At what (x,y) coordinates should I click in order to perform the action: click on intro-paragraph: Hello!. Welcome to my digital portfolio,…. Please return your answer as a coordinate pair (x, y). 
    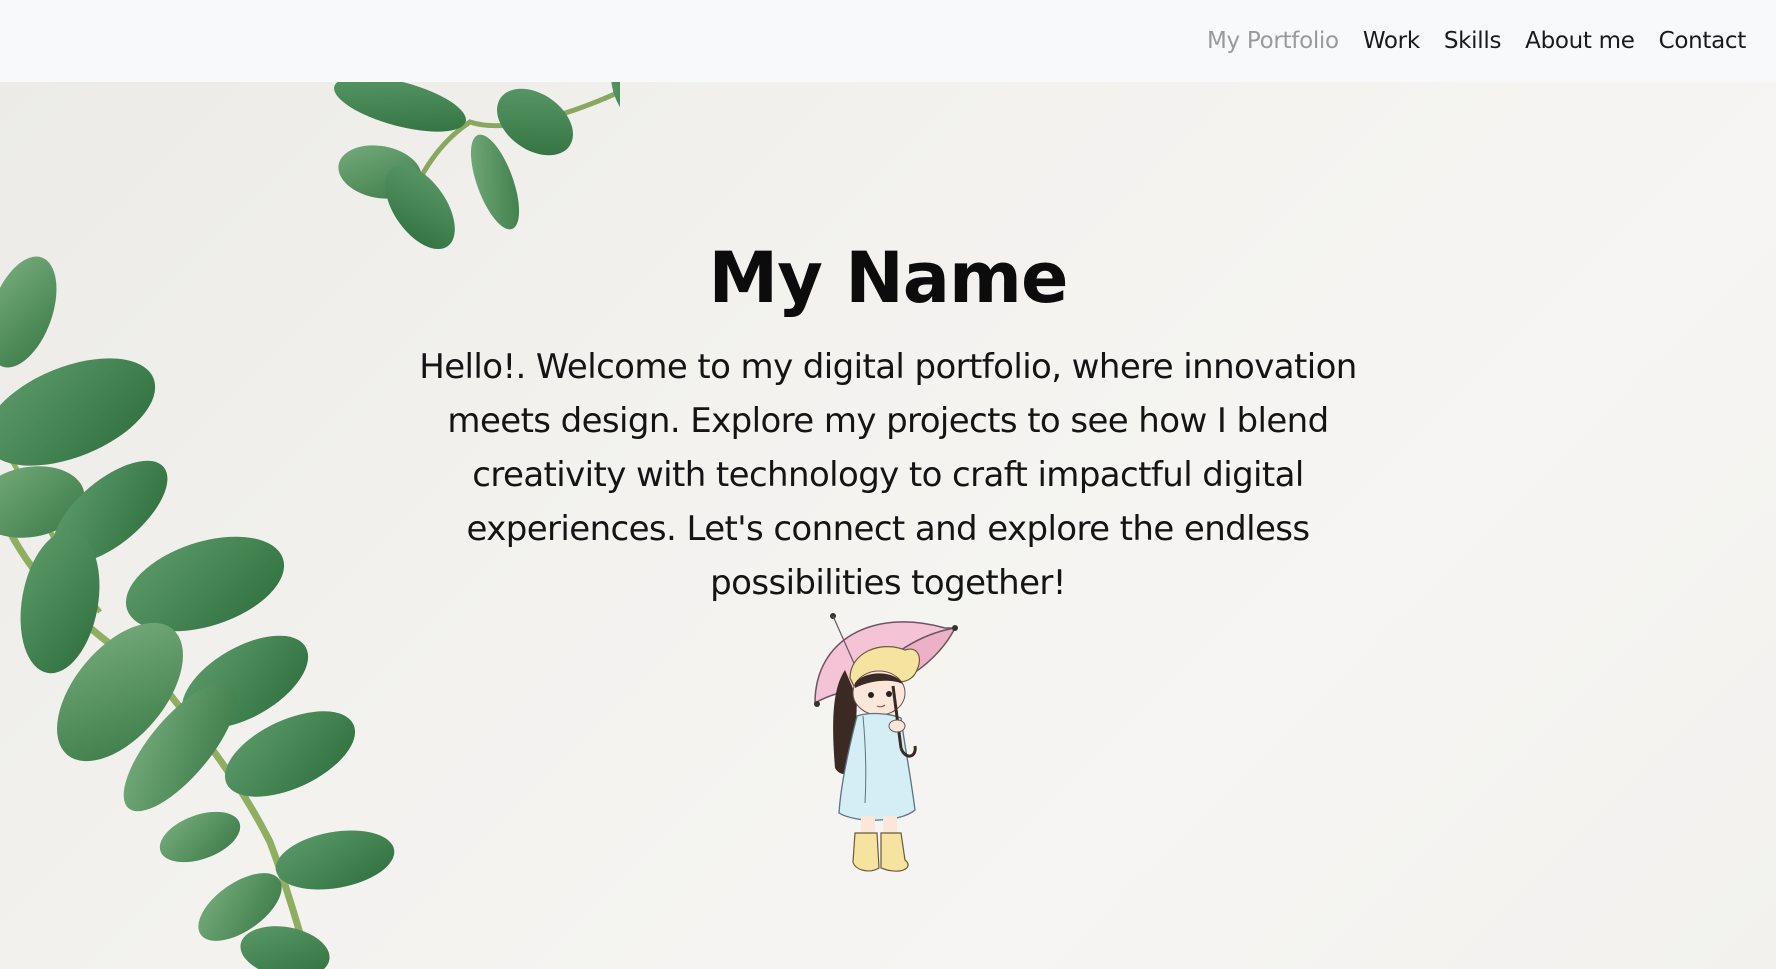
    Looking at the image, I should click on (888, 475).